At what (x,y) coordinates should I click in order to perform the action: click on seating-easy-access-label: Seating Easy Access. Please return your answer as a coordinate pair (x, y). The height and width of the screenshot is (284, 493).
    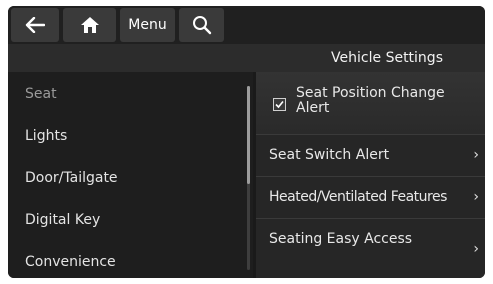
    Looking at the image, I should click on (341, 239).